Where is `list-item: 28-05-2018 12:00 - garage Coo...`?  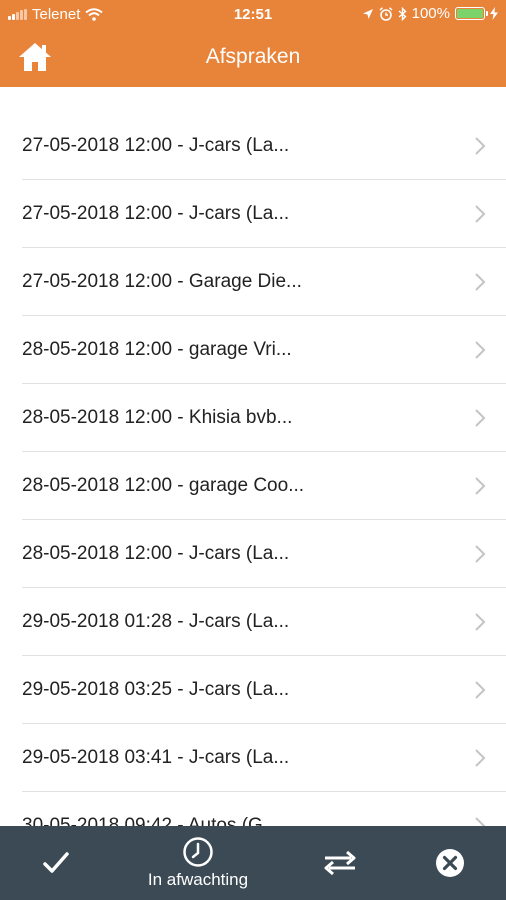
list-item: 28-05-2018 12:00 - garage Coo... is located at coordinates (264, 486).